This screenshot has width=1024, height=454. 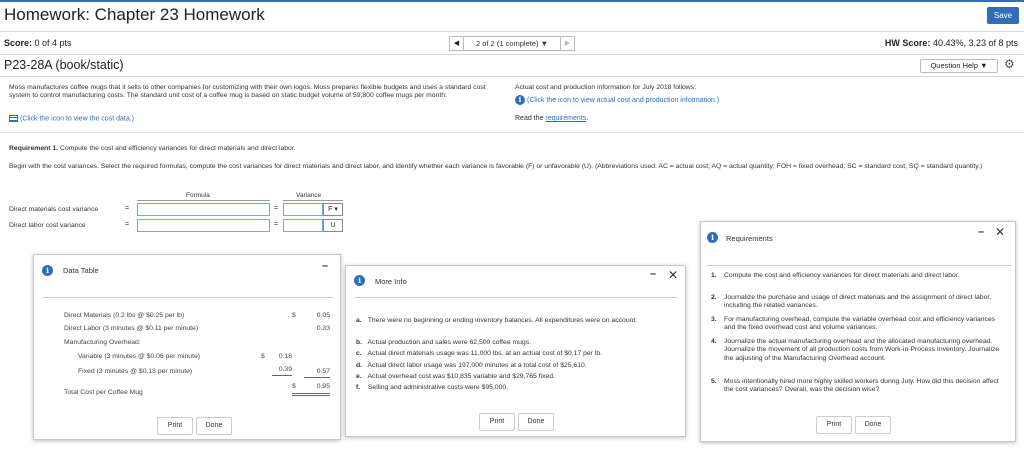 I want to click on hw-score-label: HW Score:, so click(x=907, y=43).